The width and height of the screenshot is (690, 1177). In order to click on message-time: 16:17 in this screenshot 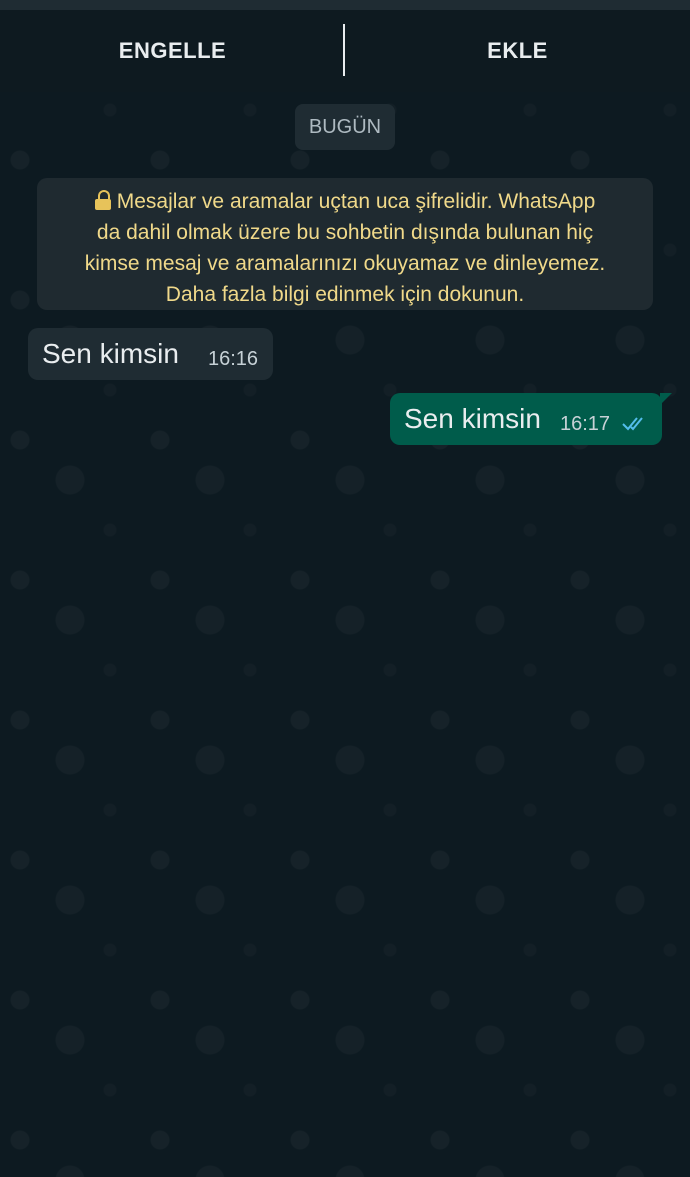, I will do `click(585, 424)`.